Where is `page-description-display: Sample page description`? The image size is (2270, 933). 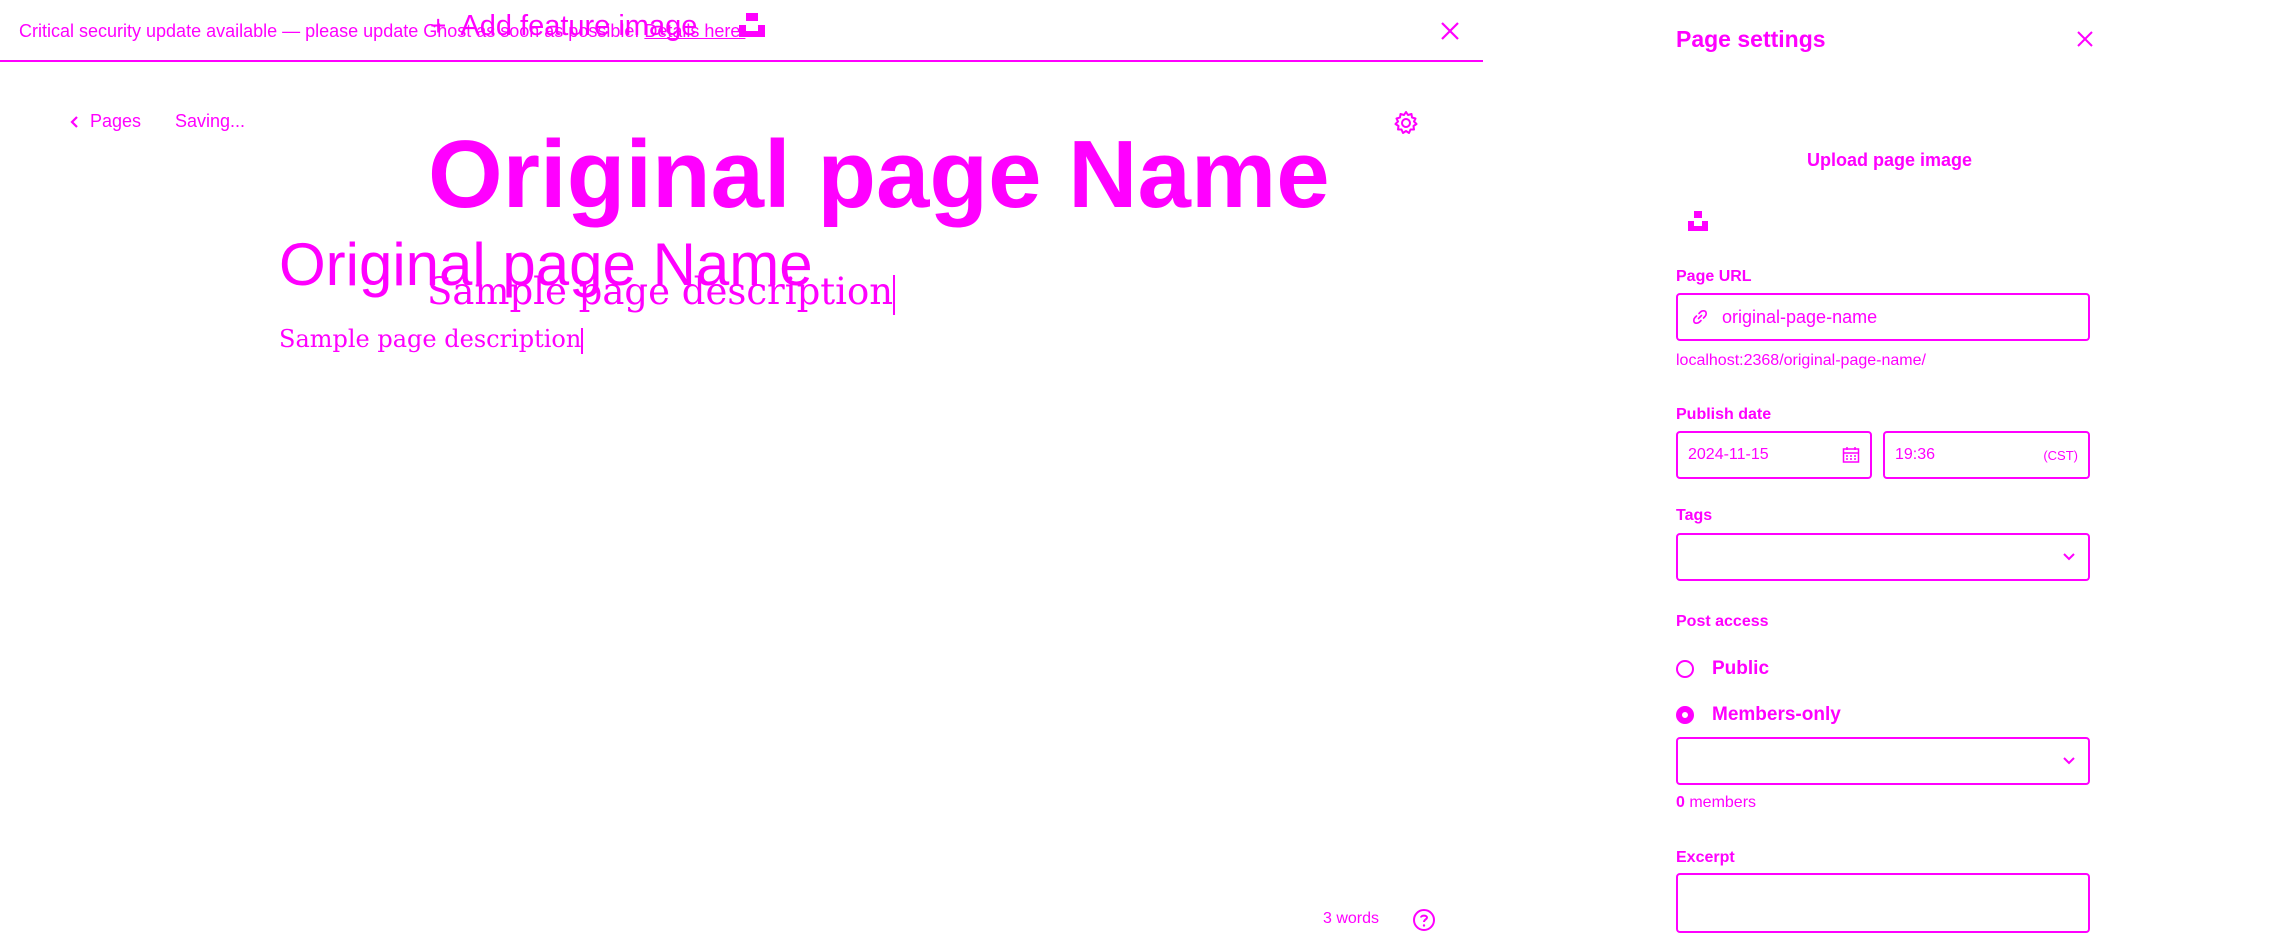 page-description-display: Sample page description is located at coordinates (661, 292).